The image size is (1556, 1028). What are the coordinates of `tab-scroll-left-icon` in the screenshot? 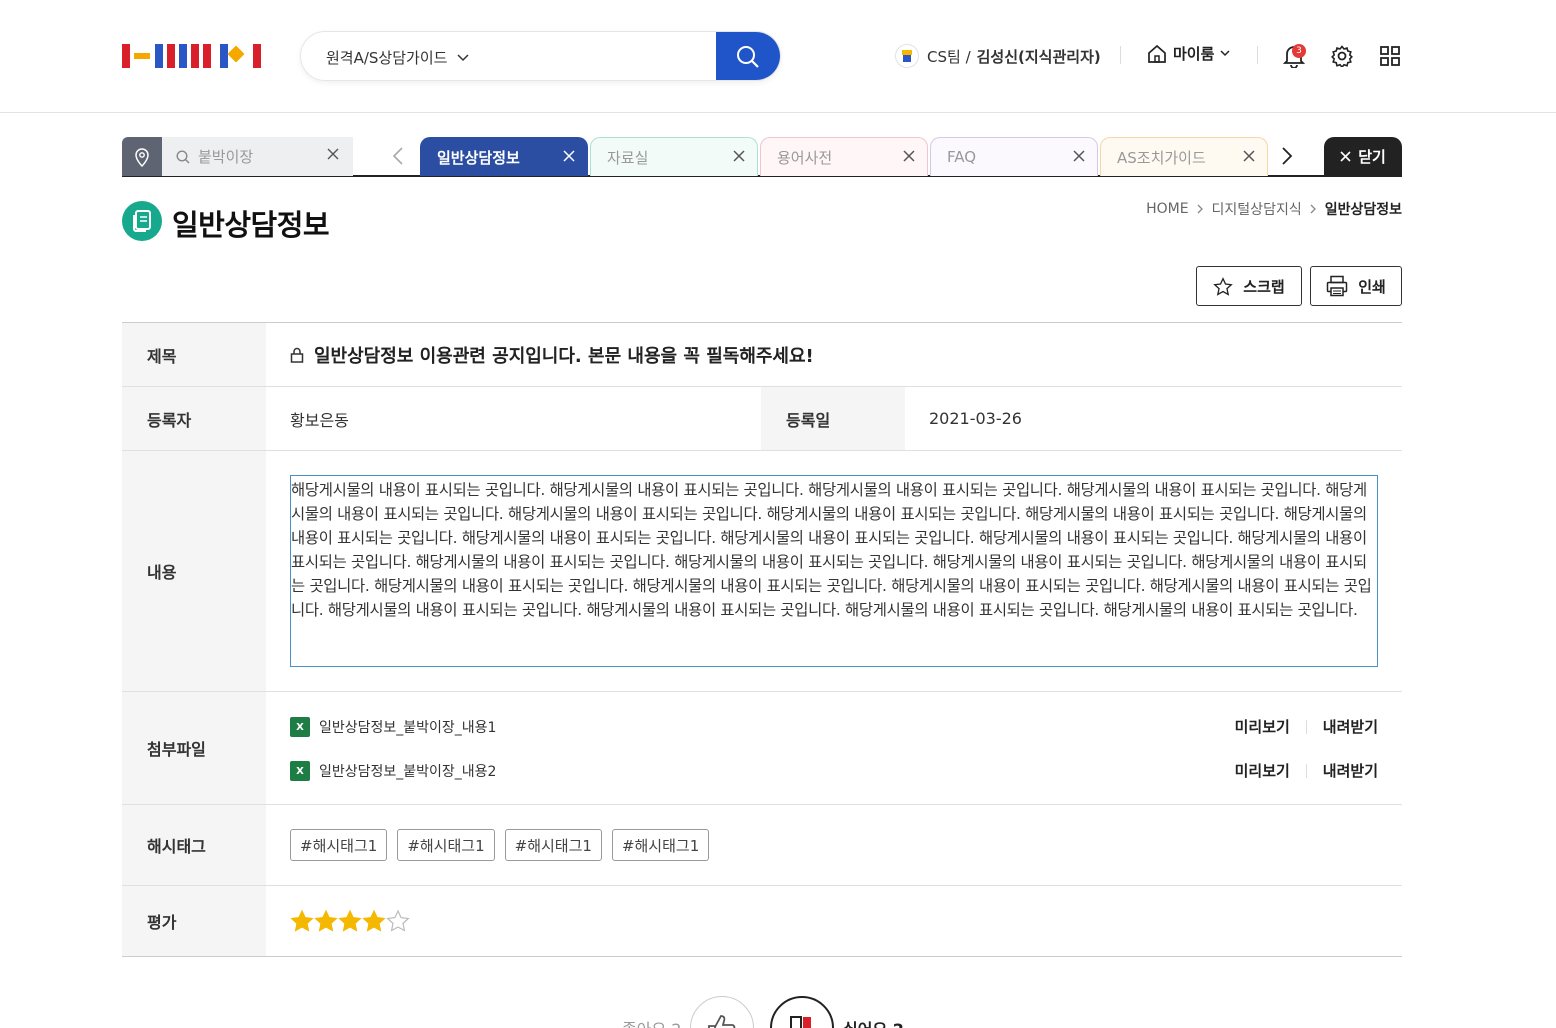 It's located at (398, 156).